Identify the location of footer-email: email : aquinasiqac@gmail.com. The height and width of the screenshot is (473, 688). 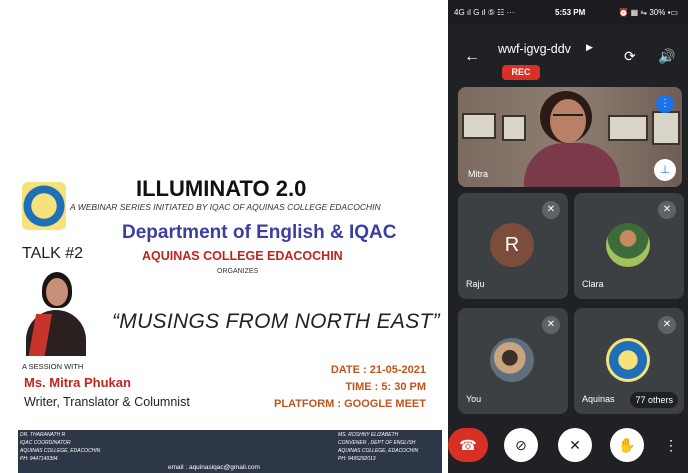
(214, 467).